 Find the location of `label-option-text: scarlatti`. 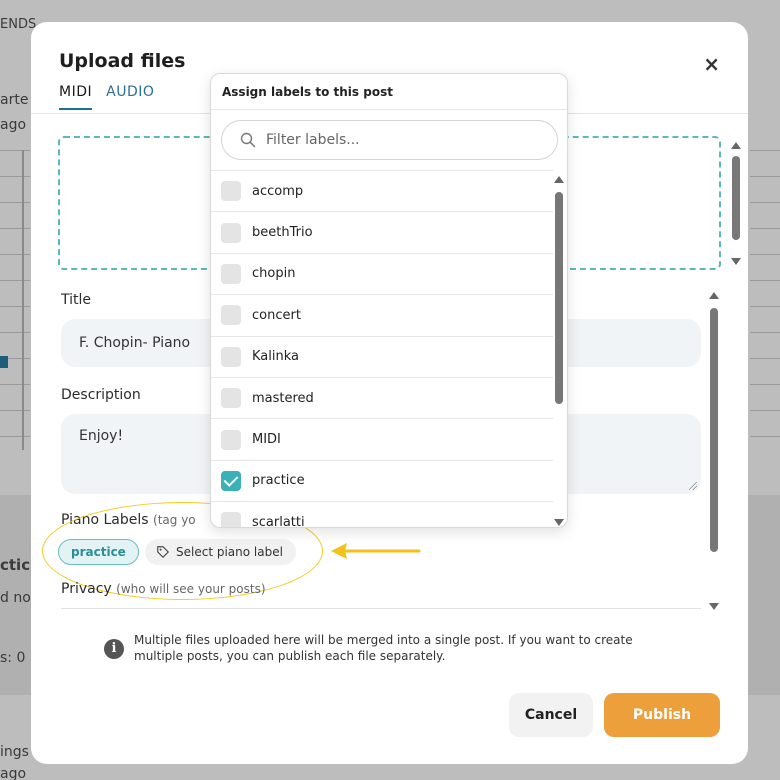

label-option-text: scarlatti is located at coordinates (278, 521).